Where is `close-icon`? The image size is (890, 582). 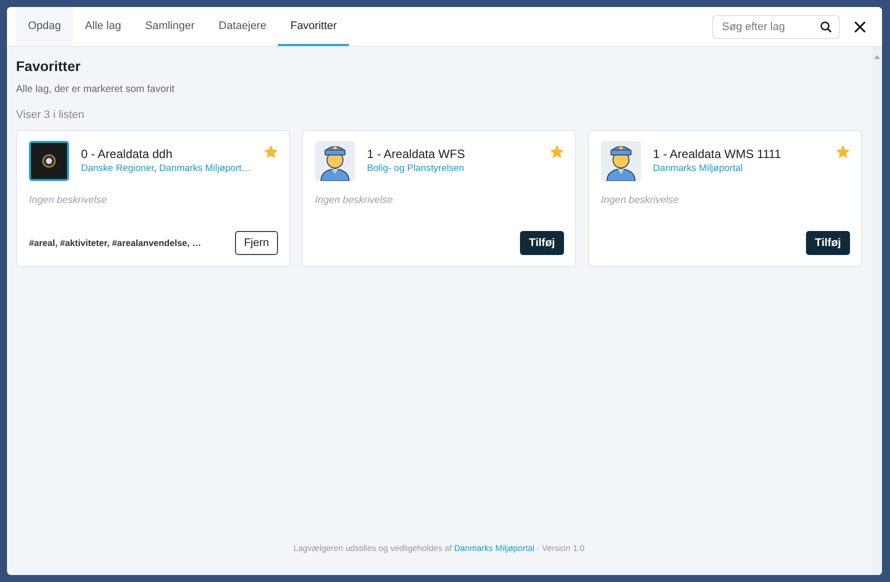
close-icon is located at coordinates (860, 26).